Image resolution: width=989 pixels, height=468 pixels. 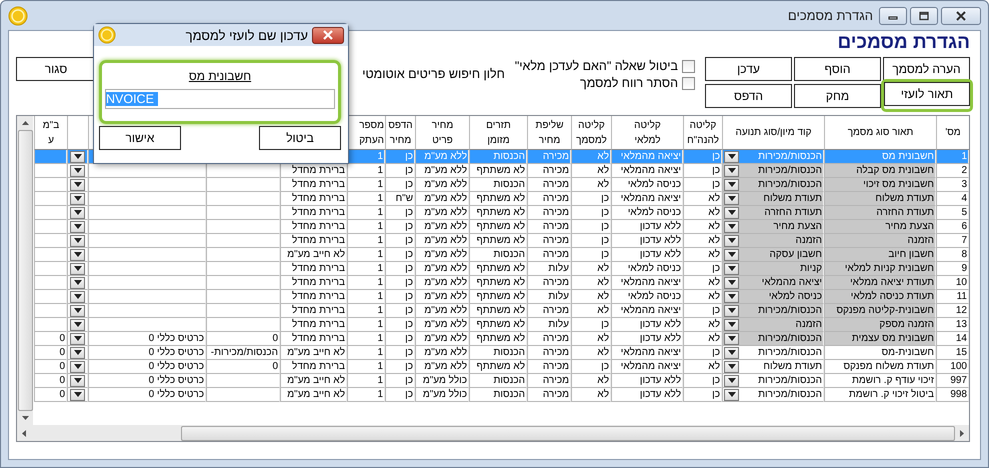 What do you see at coordinates (498, 133) in the screenshot?
I see `column-header: תזרים מזומן` at bounding box center [498, 133].